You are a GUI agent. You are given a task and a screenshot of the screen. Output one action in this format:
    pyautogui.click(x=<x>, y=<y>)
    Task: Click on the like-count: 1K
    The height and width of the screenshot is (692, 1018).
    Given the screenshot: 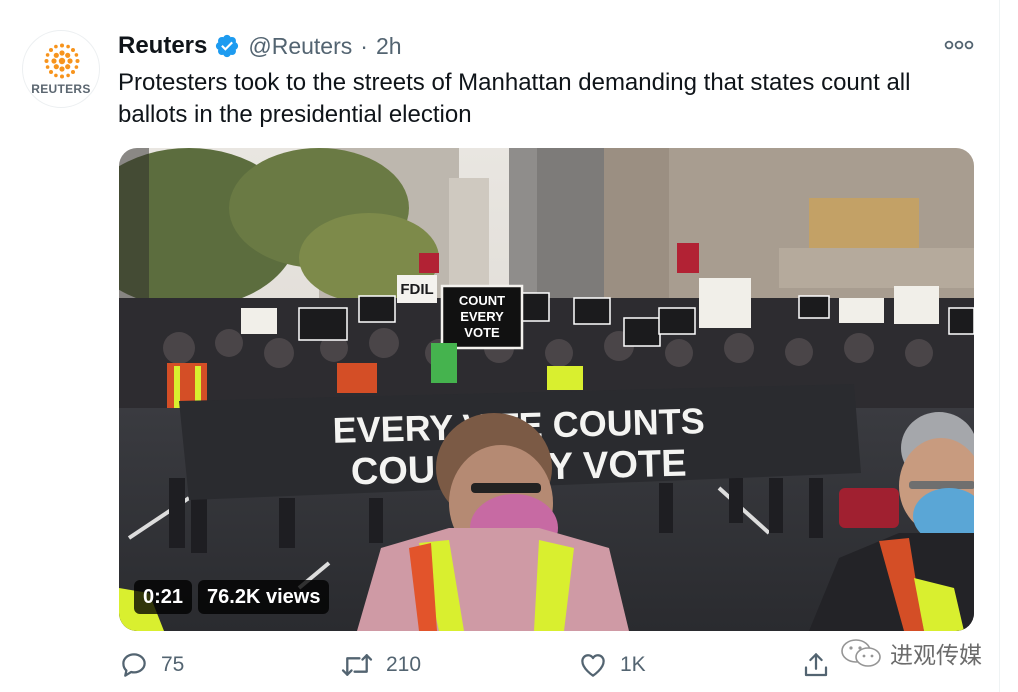 What is the action you would take?
    pyautogui.click(x=633, y=664)
    